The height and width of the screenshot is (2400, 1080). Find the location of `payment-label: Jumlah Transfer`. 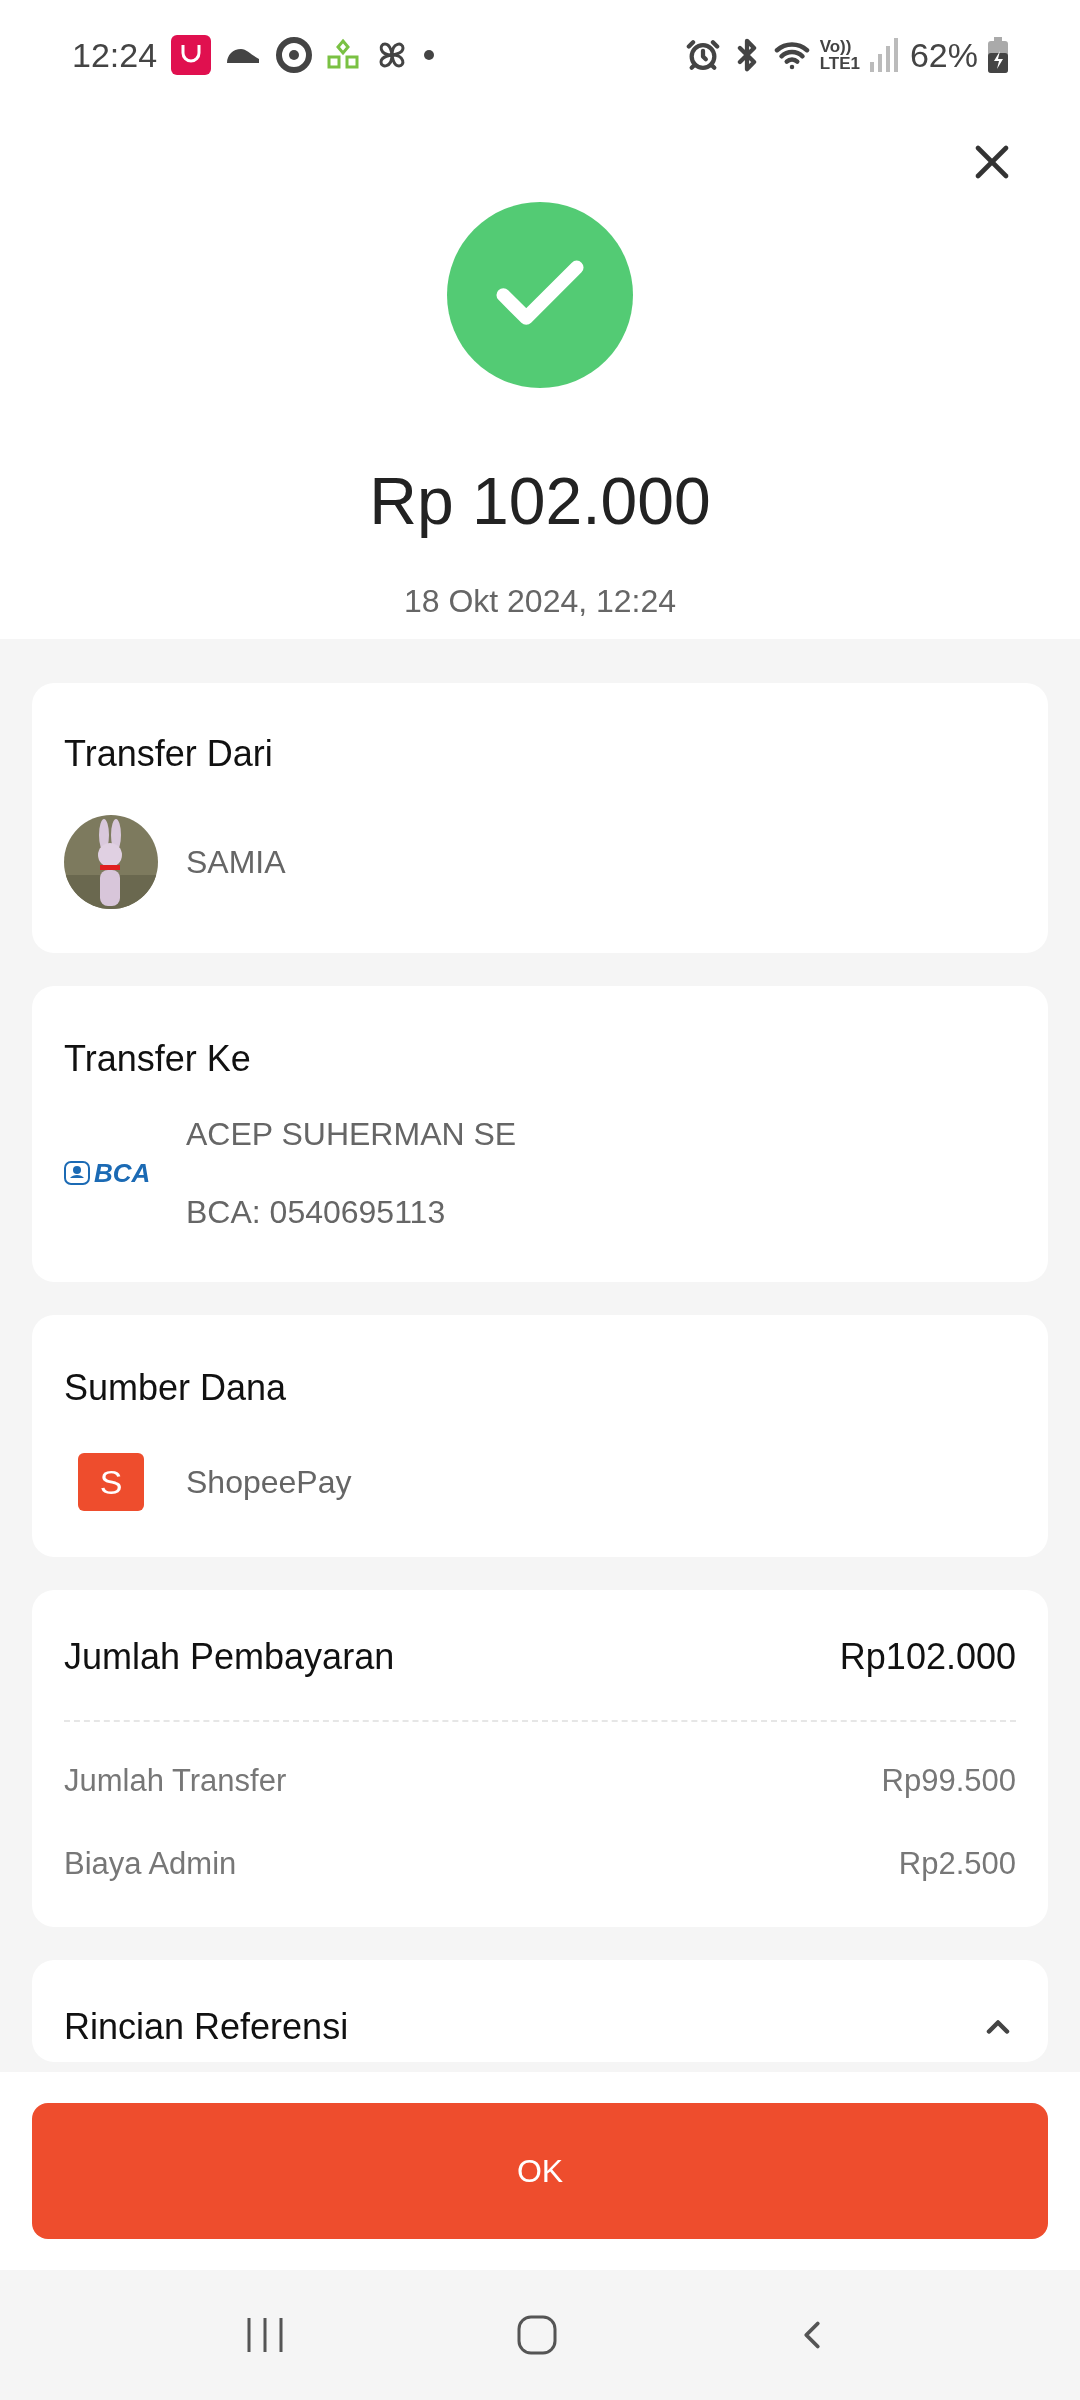

payment-label: Jumlah Transfer is located at coordinates (175, 1781).